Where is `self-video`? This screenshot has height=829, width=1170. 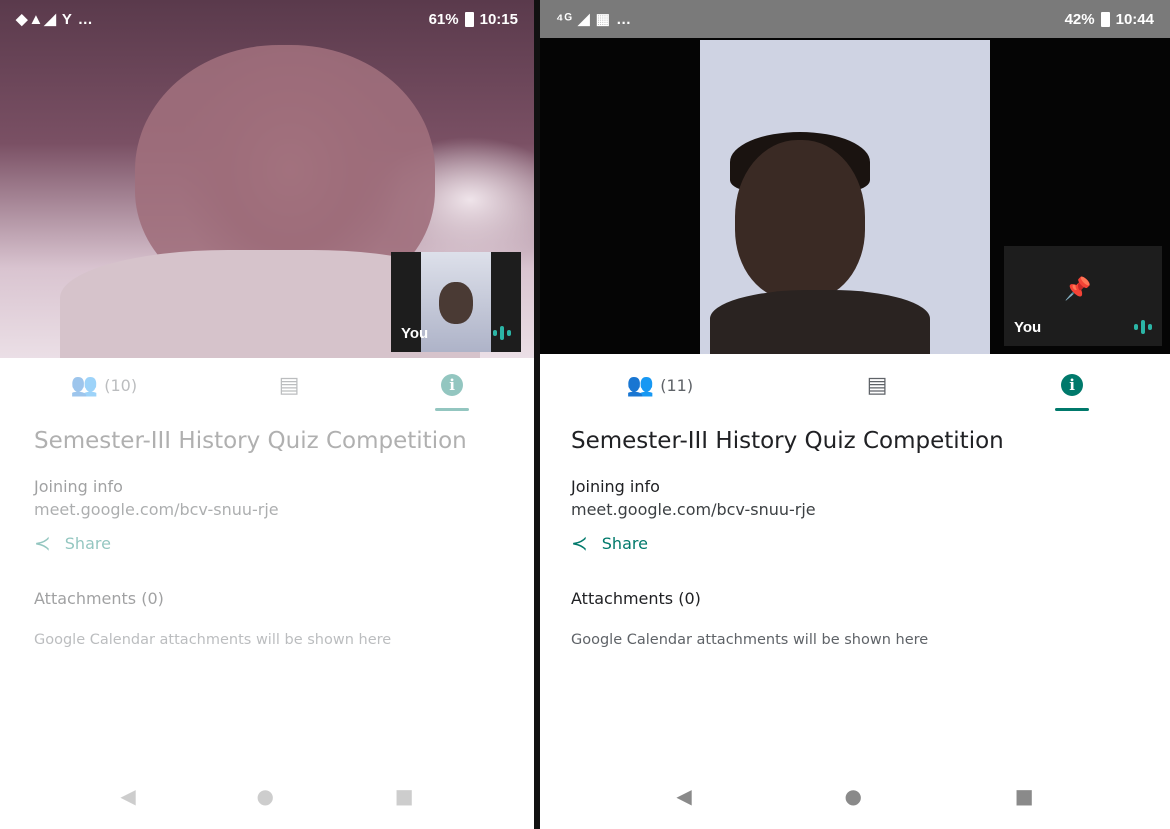
self-video is located at coordinates (456, 302).